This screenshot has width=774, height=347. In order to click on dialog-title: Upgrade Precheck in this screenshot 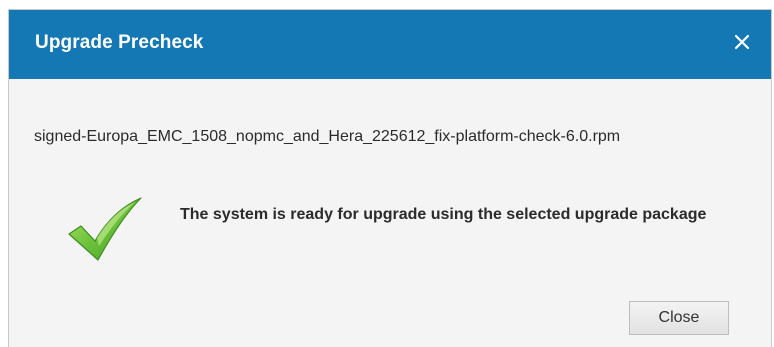, I will do `click(119, 42)`.